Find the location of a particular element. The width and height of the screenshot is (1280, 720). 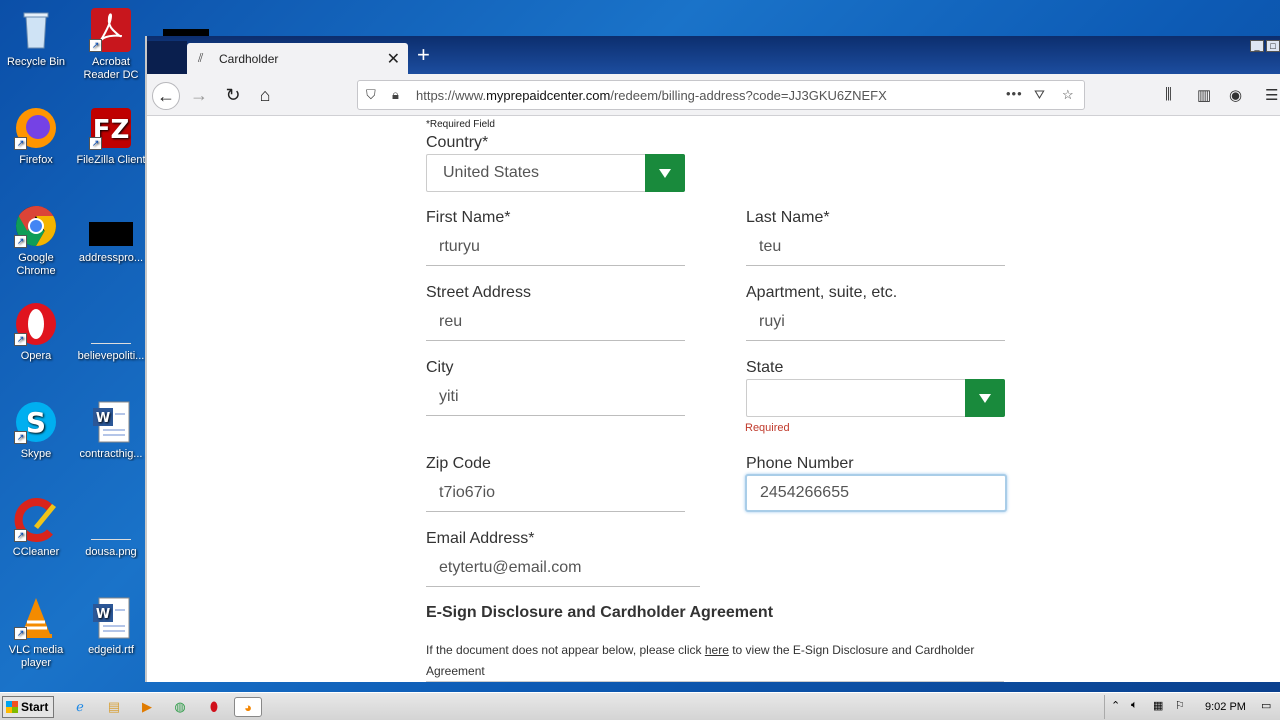

desktop-icon-ccleaner: ↗ CCleaner is located at coordinates (36, 528).